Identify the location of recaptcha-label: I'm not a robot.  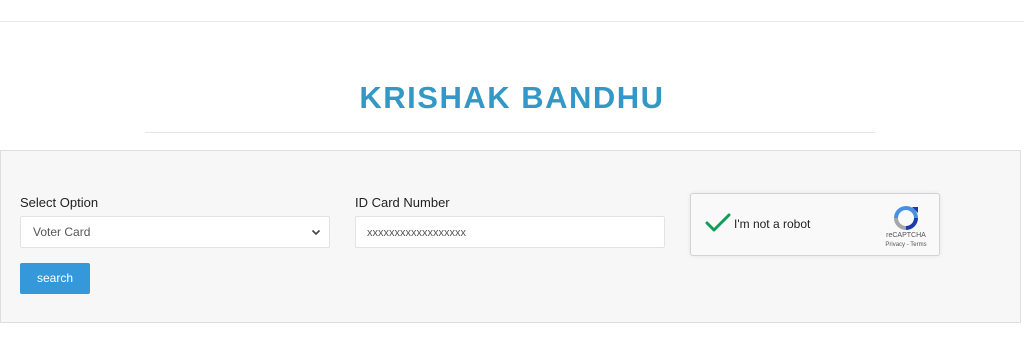
(772, 224).